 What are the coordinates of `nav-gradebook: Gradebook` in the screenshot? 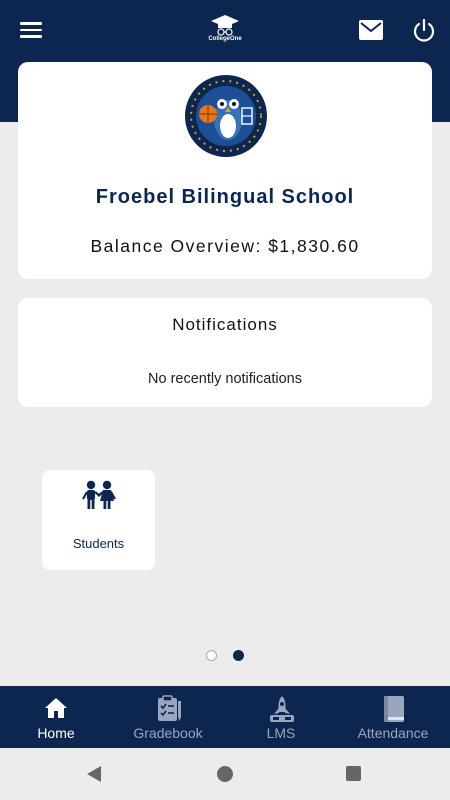 It's located at (168, 717).